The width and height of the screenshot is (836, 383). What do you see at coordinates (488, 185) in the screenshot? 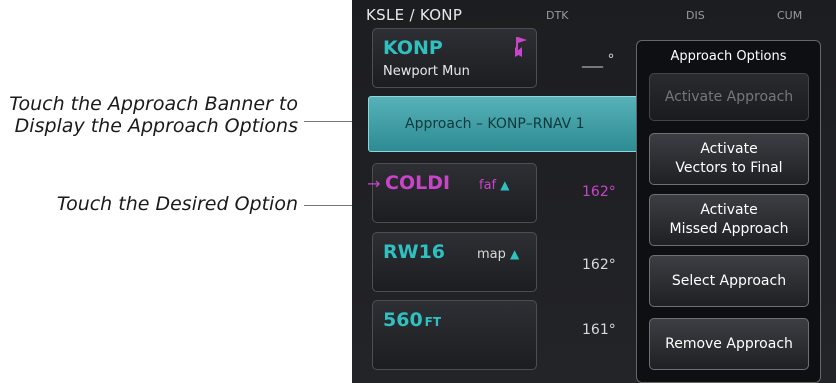
I see `tag-label: faf` at bounding box center [488, 185].